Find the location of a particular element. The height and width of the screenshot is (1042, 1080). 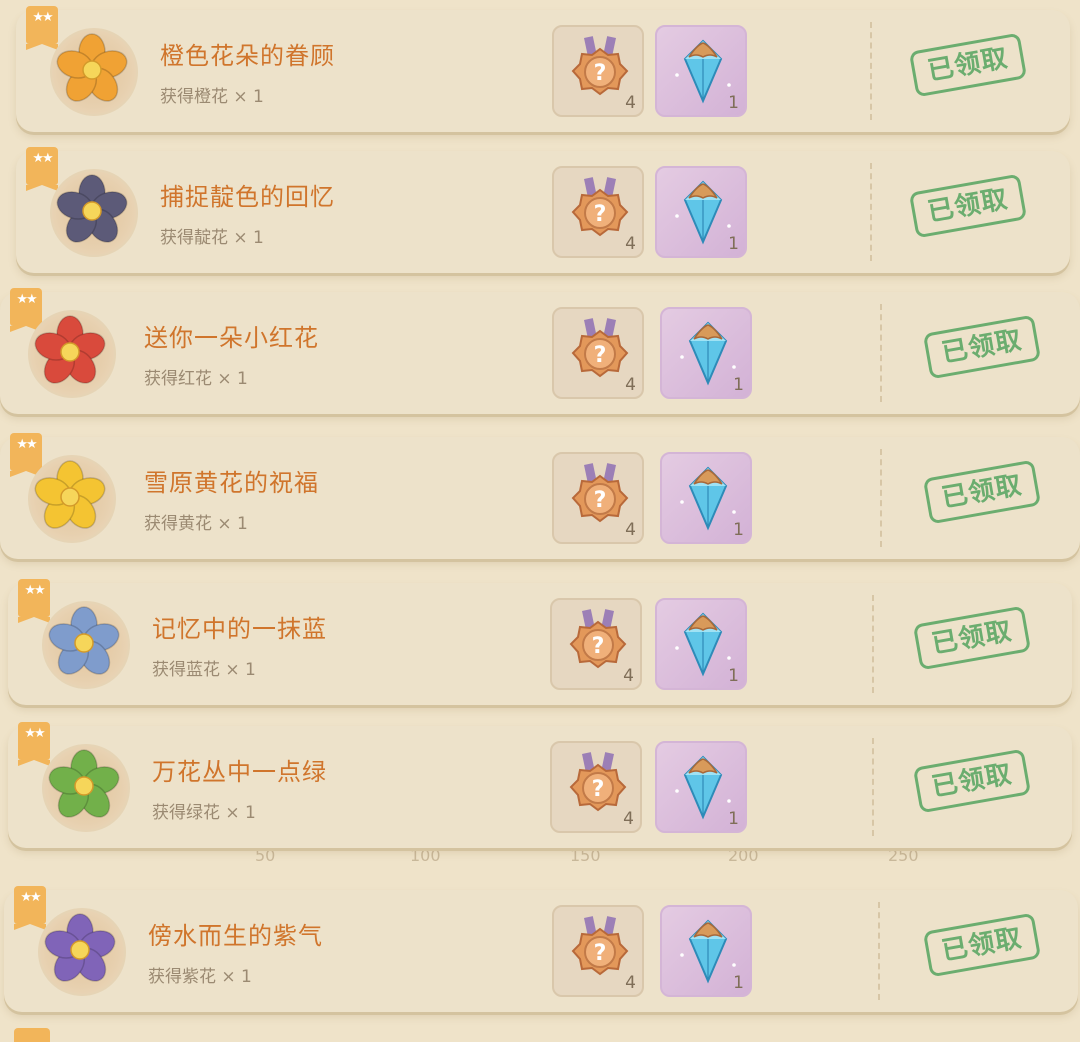

red-flower-icon is located at coordinates (70, 352).